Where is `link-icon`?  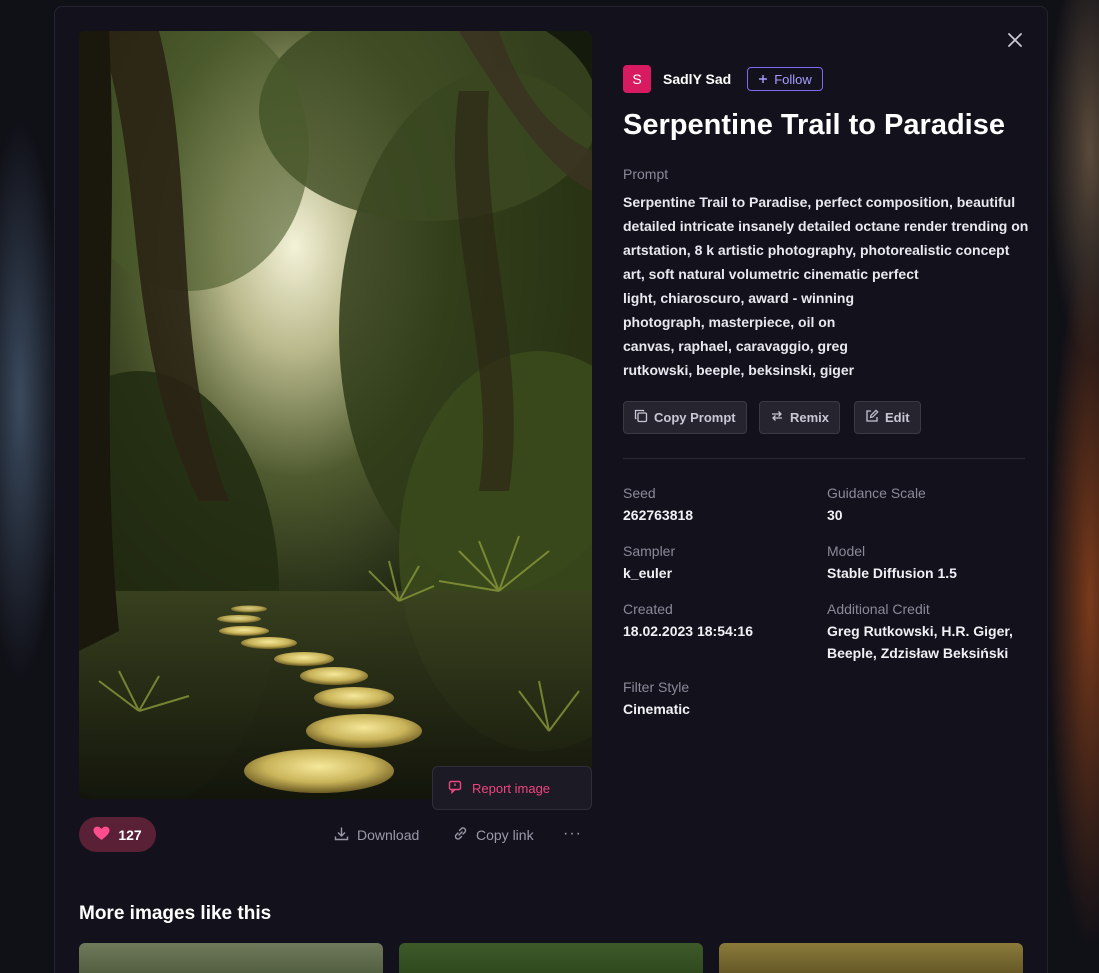 link-icon is located at coordinates (460, 835).